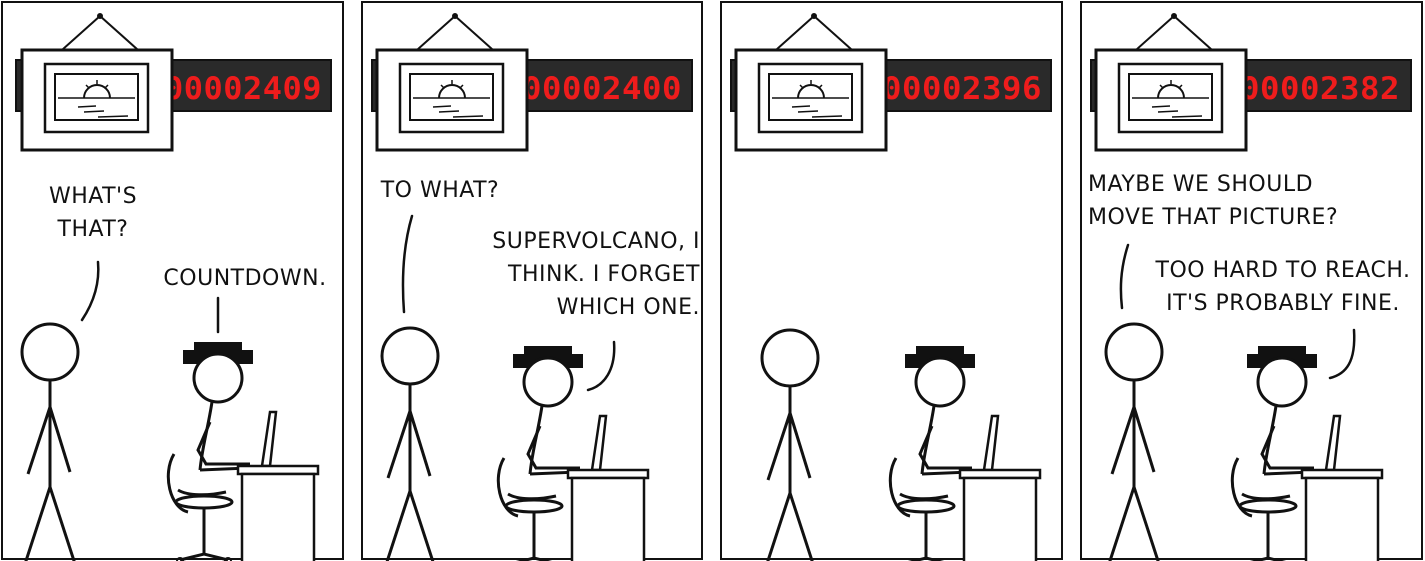  I want to click on dialogue-panel-4-seated: TOO HARD TO REACH. IT'S PROBABLY FINE., so click(1283, 287).